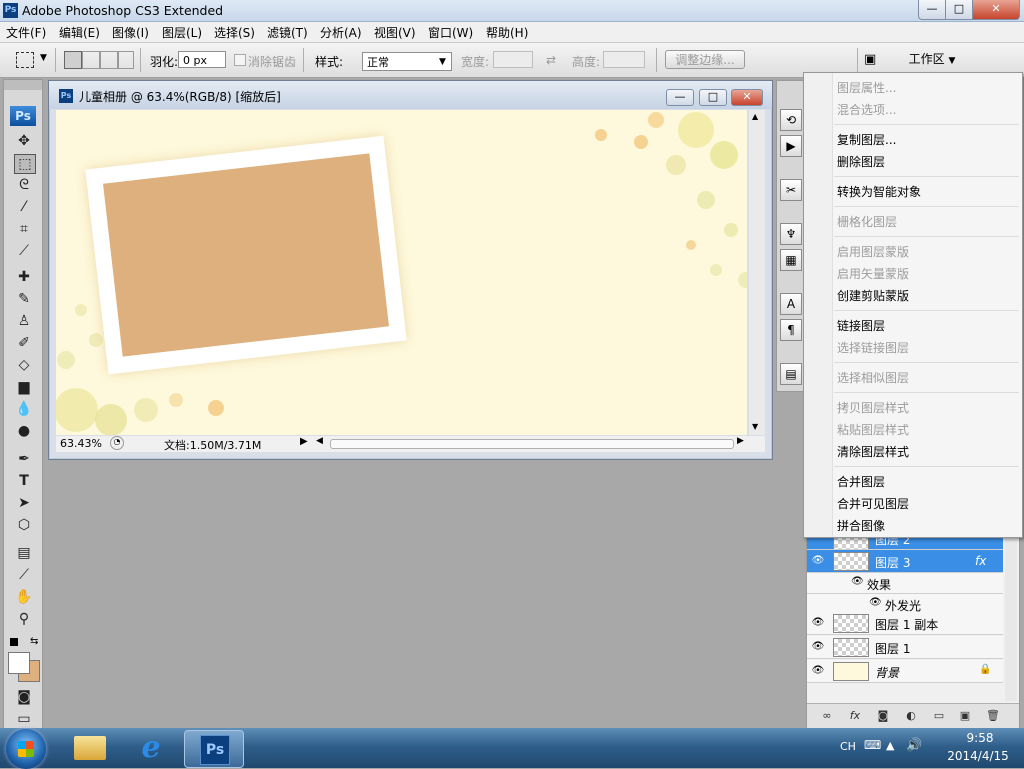 The width and height of the screenshot is (1024, 769). Describe the element at coordinates (34, 641) in the screenshot. I see `swap-colors-icon: ⇆` at that location.